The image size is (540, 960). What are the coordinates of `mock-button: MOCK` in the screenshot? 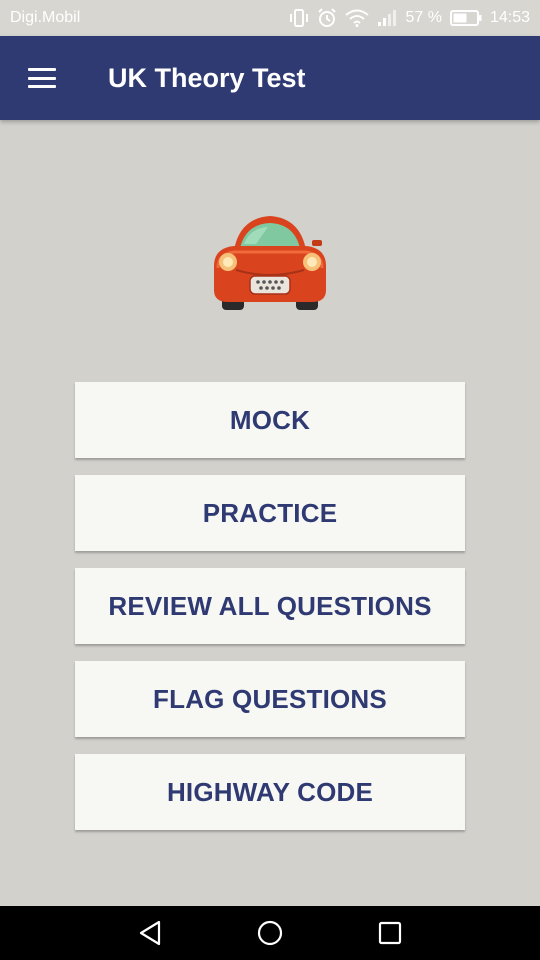 It's located at (270, 420).